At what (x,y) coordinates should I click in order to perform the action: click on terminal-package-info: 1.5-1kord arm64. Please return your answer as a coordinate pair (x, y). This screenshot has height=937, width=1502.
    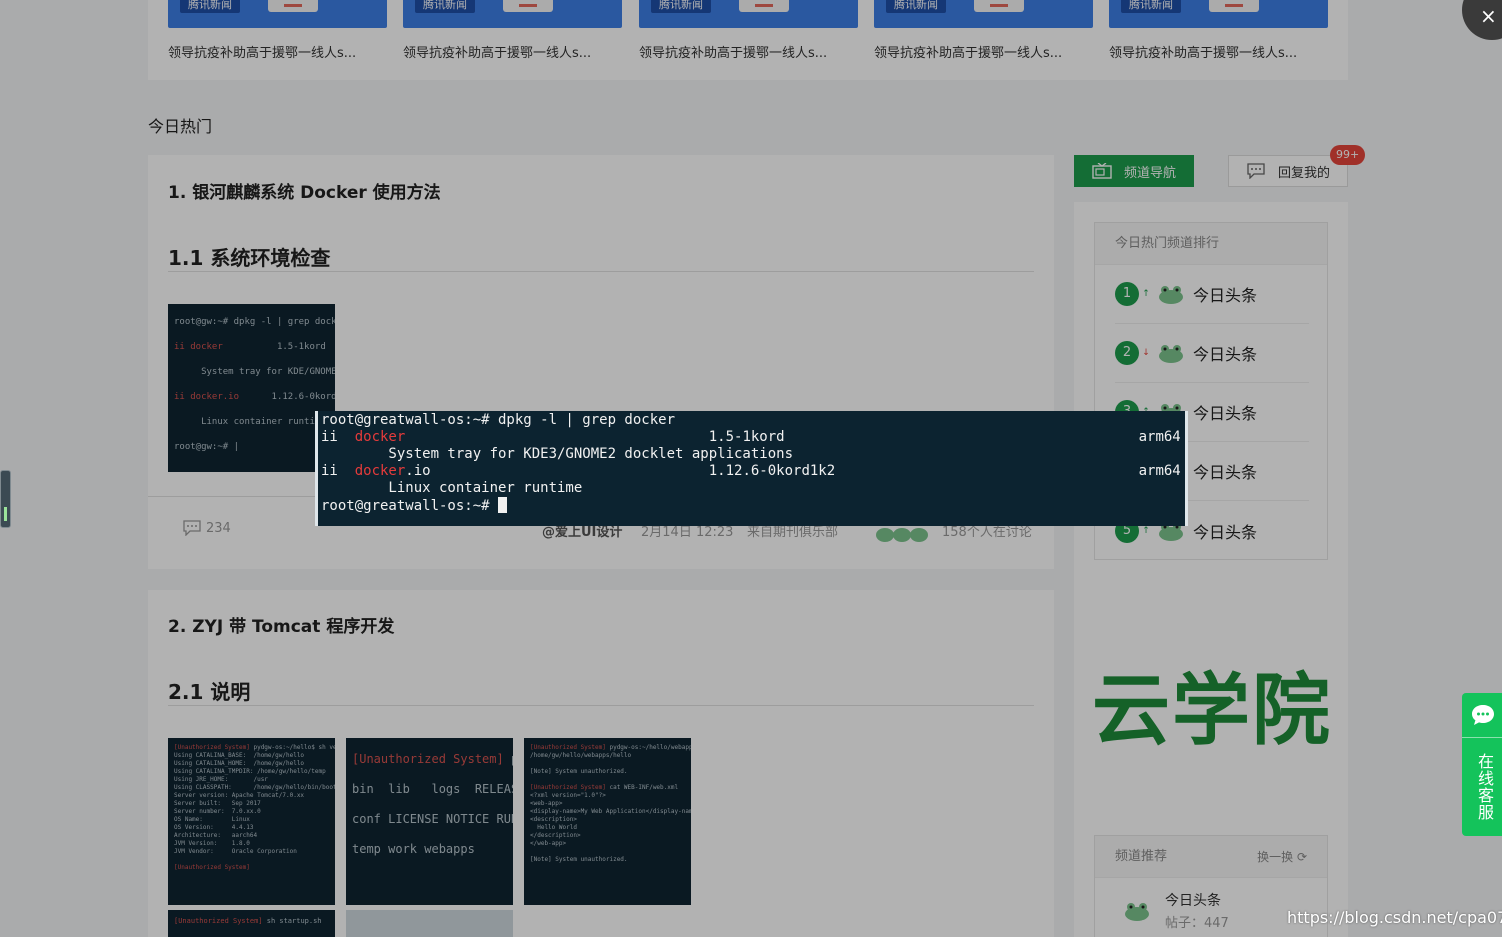
    Looking at the image, I should click on (793, 437).